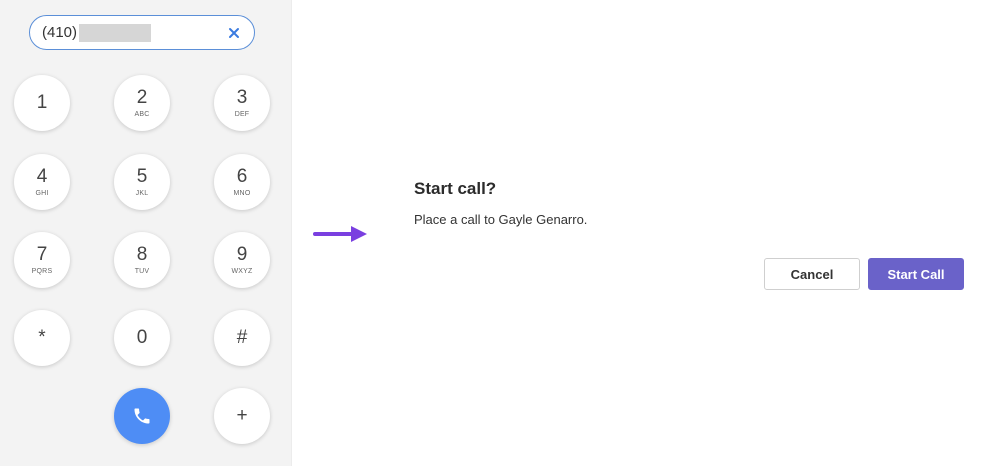 The height and width of the screenshot is (466, 985). What do you see at coordinates (242, 182) in the screenshot?
I see `dial-key-6: 6 MNO` at bounding box center [242, 182].